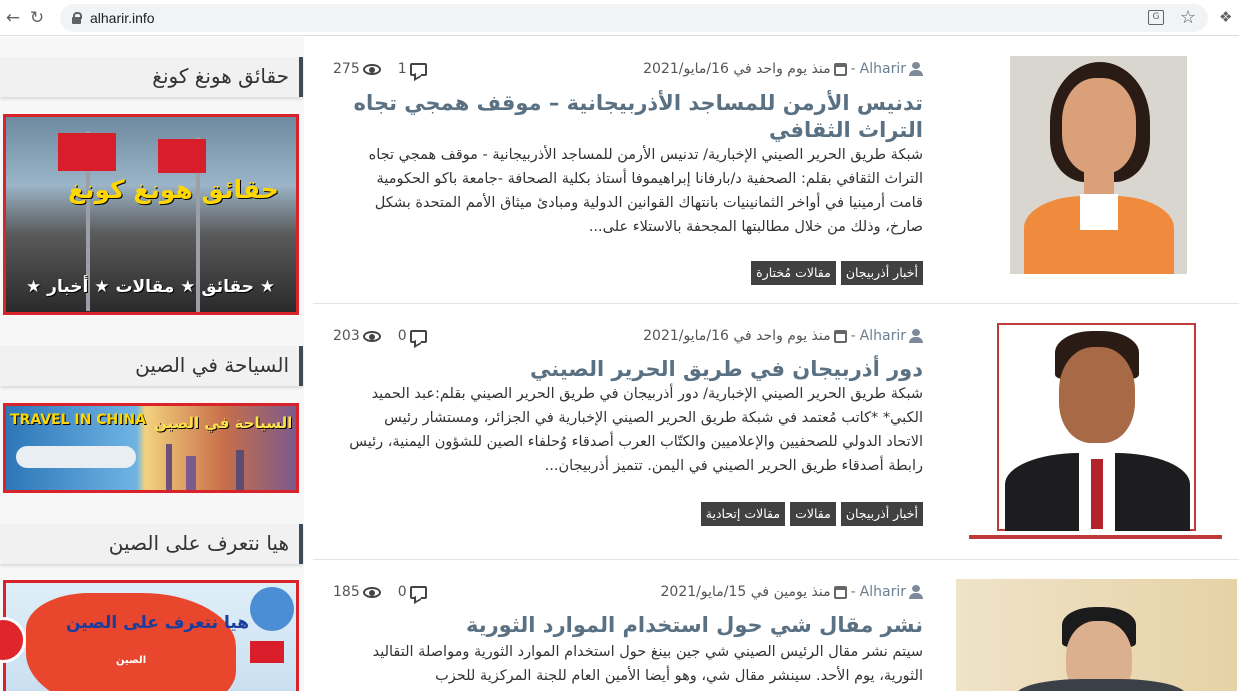 This screenshot has height=691, width=1239. I want to click on airplane-image, so click(76, 457).